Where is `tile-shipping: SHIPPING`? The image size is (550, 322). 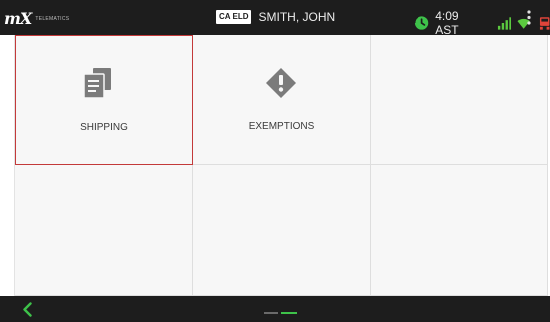 tile-shipping: SHIPPING is located at coordinates (104, 100).